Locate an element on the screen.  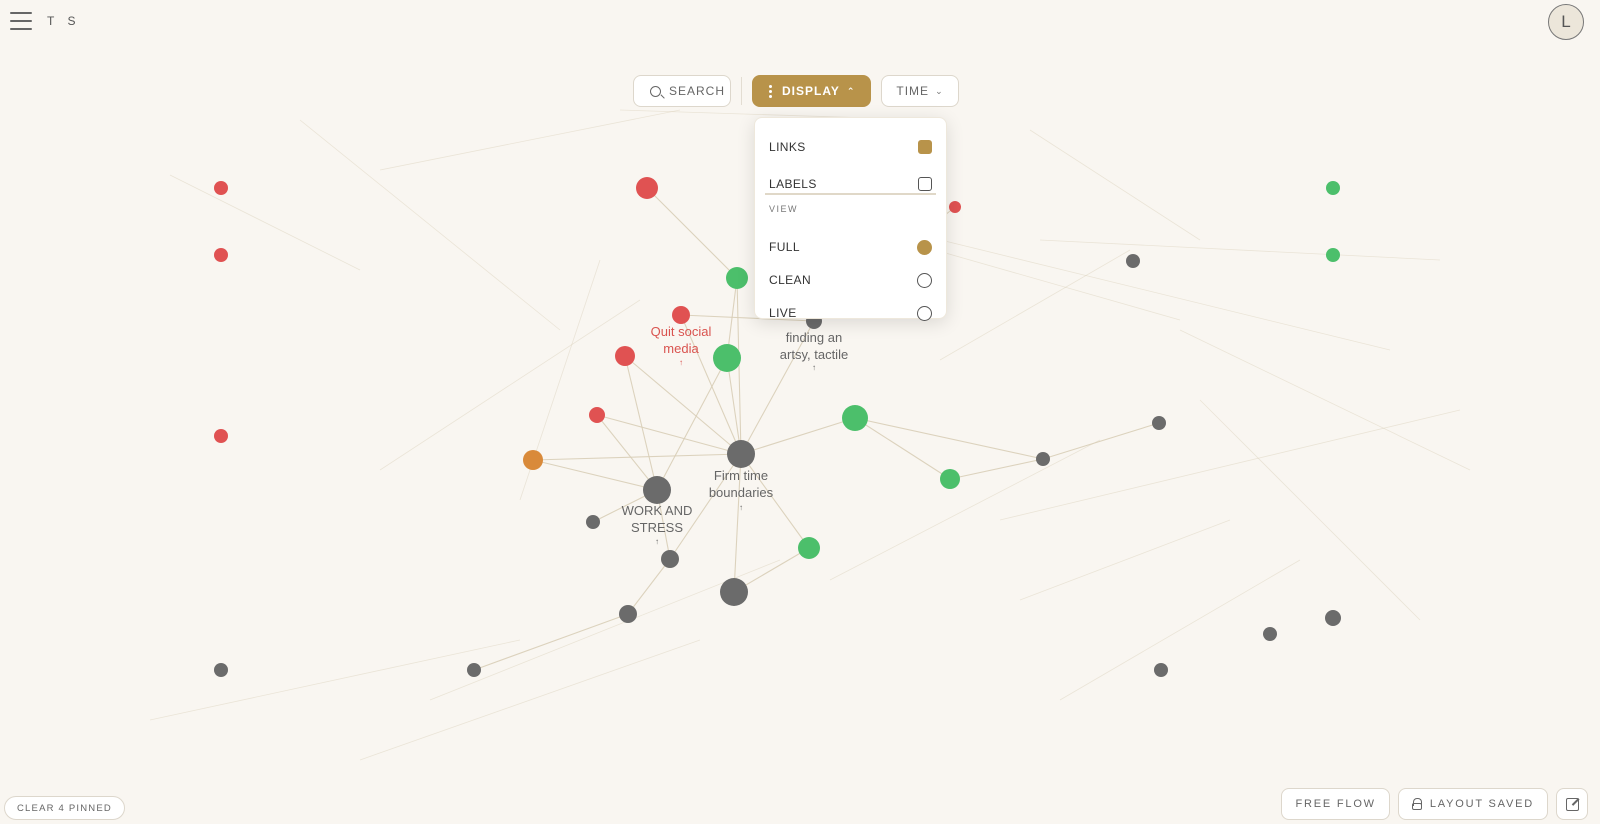
view-option-clean: CLEAN is located at coordinates (850, 280).